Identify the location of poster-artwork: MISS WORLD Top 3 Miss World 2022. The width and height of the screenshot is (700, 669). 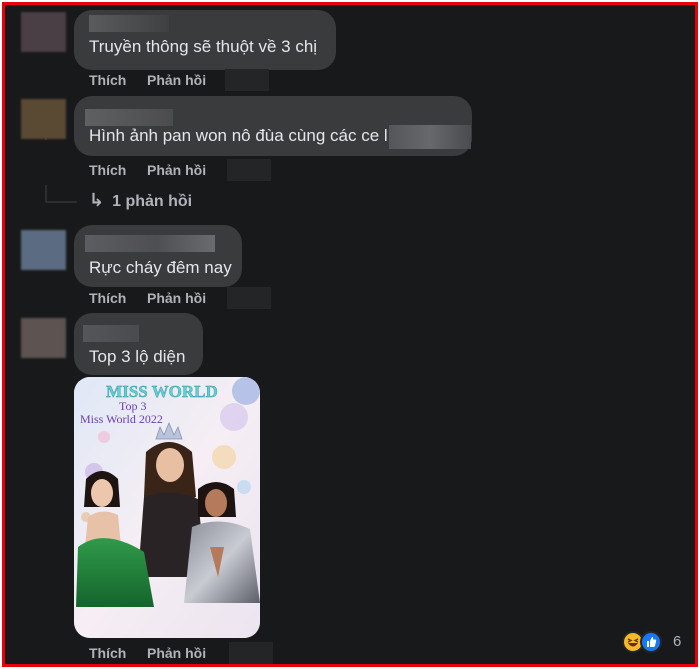
(167, 507).